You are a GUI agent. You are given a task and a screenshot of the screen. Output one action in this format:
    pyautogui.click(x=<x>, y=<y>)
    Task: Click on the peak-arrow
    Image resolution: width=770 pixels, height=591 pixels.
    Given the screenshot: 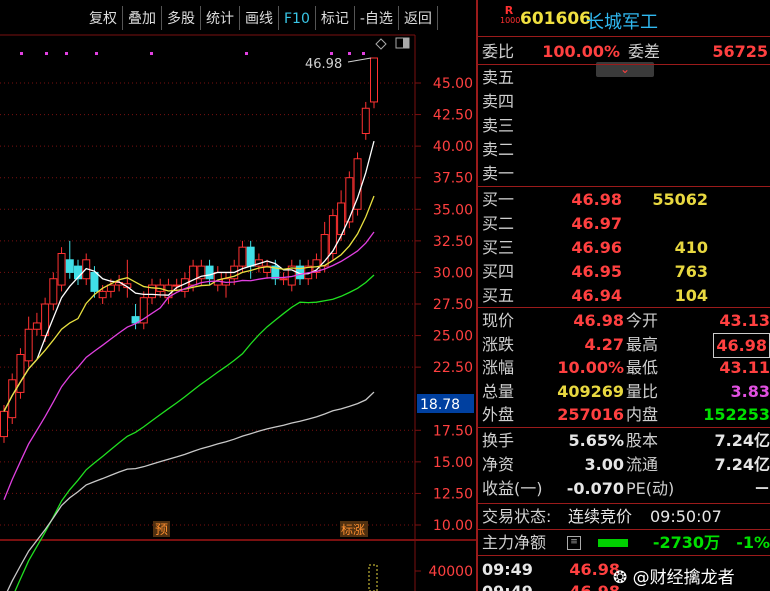 What is the action you would take?
    pyautogui.click(x=359, y=60)
    